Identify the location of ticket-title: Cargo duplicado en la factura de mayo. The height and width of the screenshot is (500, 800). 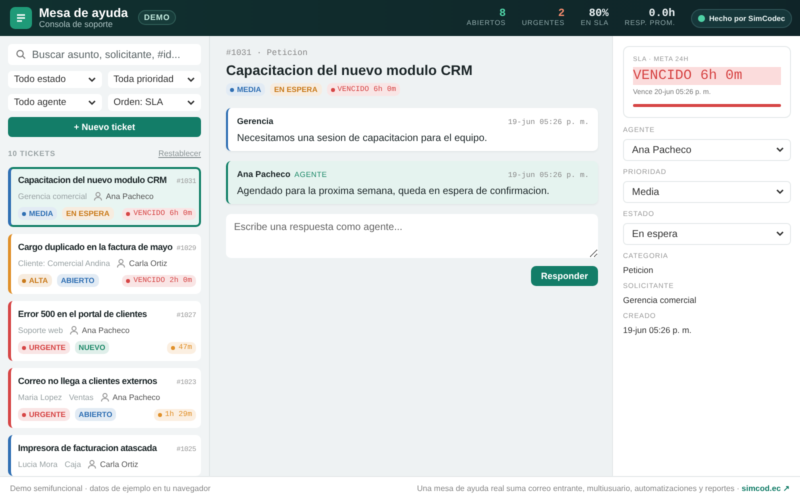
(95, 247).